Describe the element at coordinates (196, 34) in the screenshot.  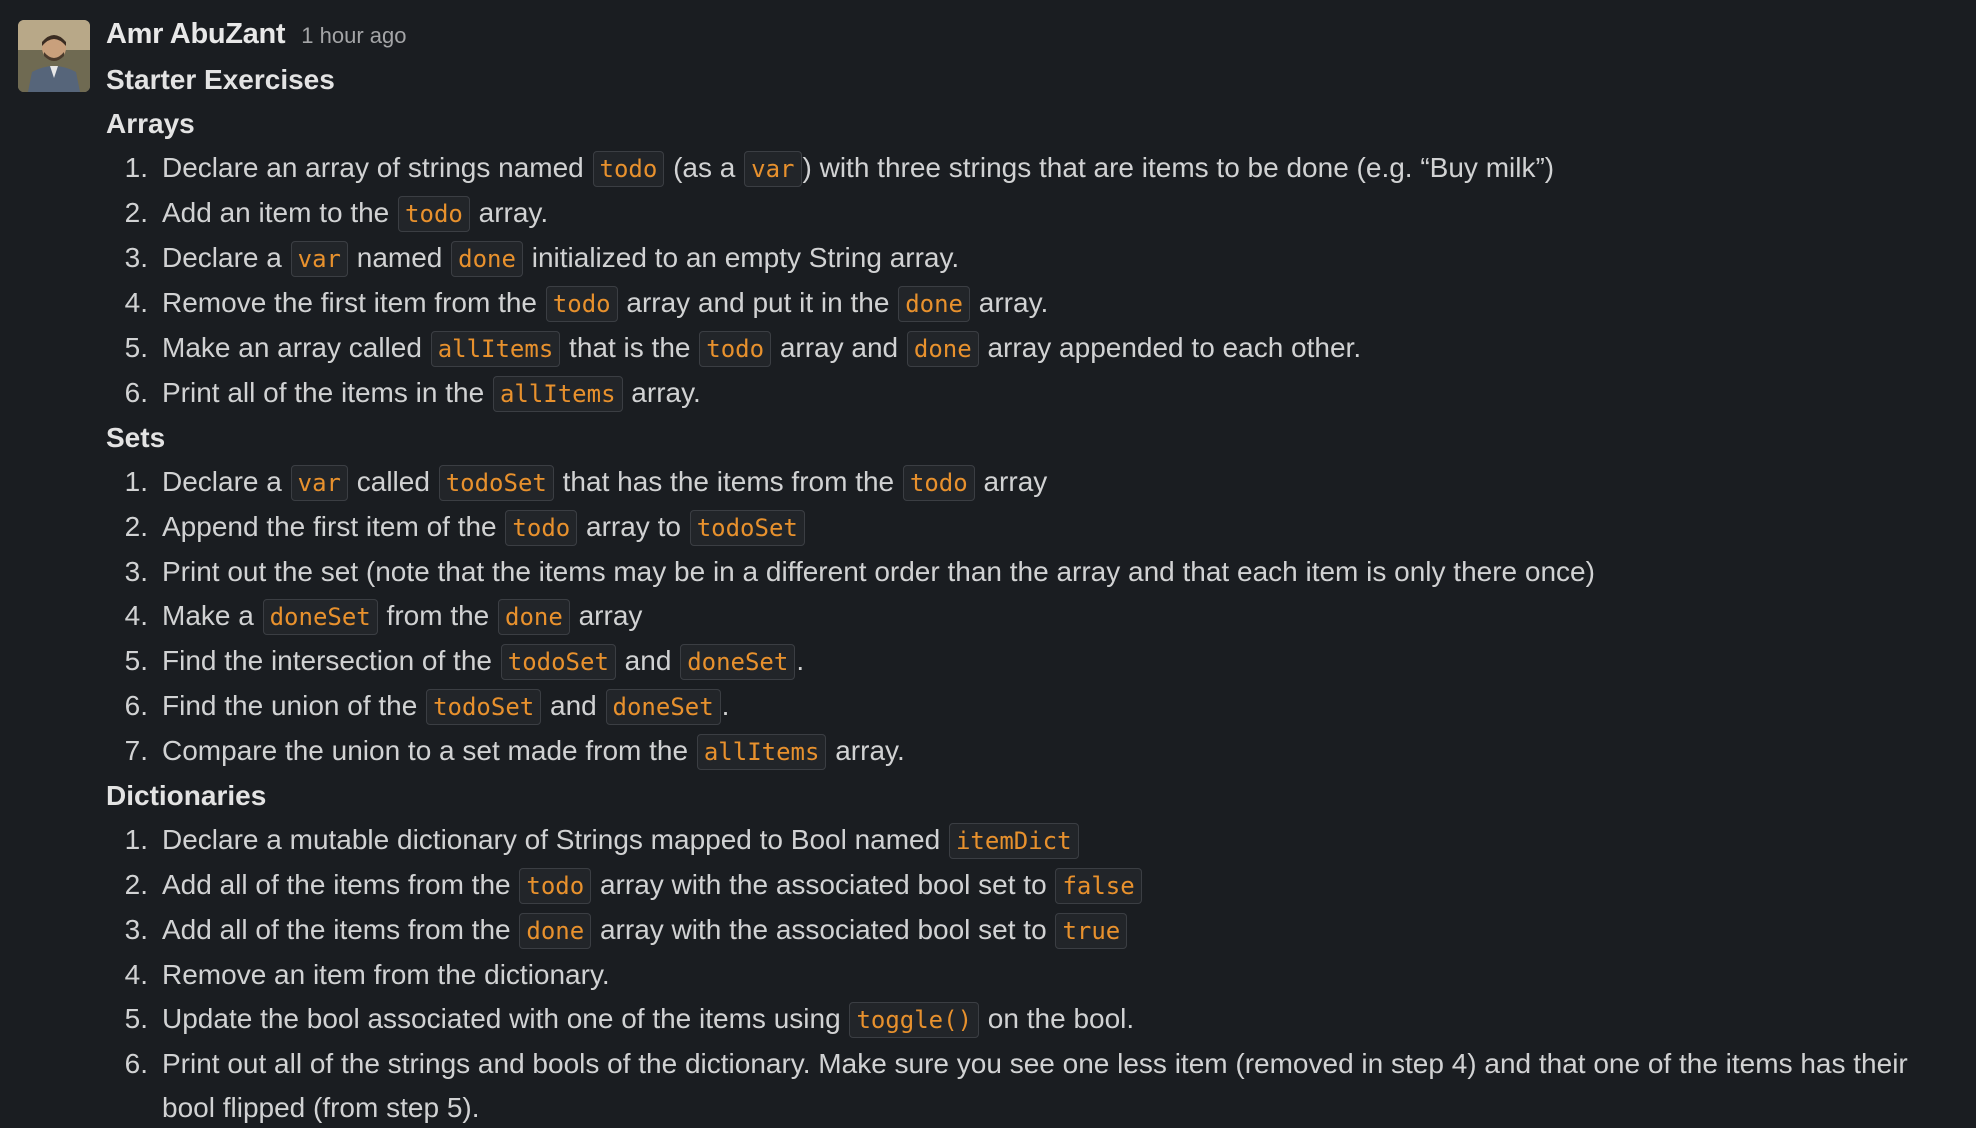
I see `author-name: Amr AbuZant` at that location.